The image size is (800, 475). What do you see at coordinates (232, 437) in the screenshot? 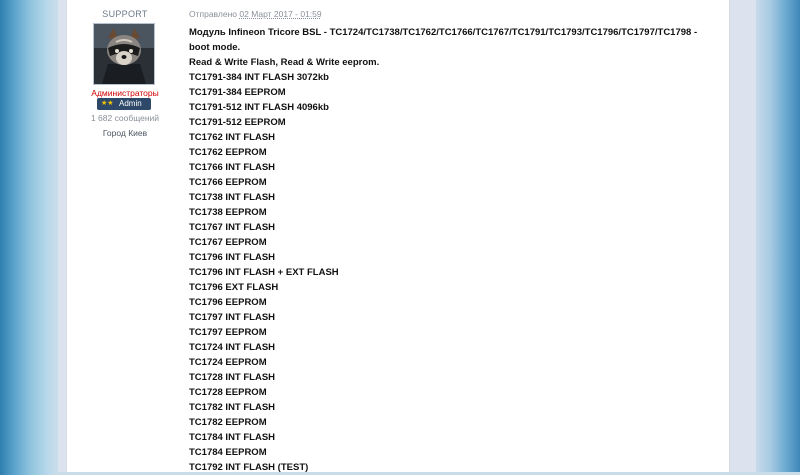
I see `post-line: TC1784 INT FLASH` at bounding box center [232, 437].